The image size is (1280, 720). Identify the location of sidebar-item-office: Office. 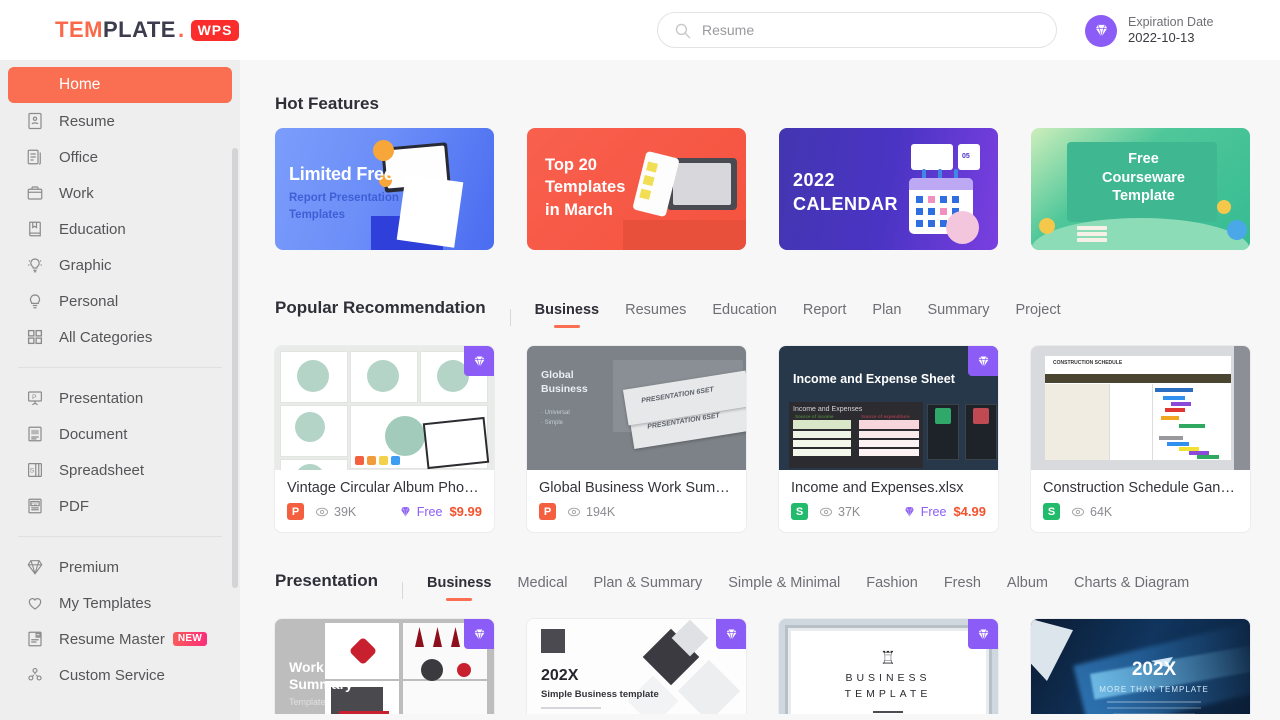
(120, 157).